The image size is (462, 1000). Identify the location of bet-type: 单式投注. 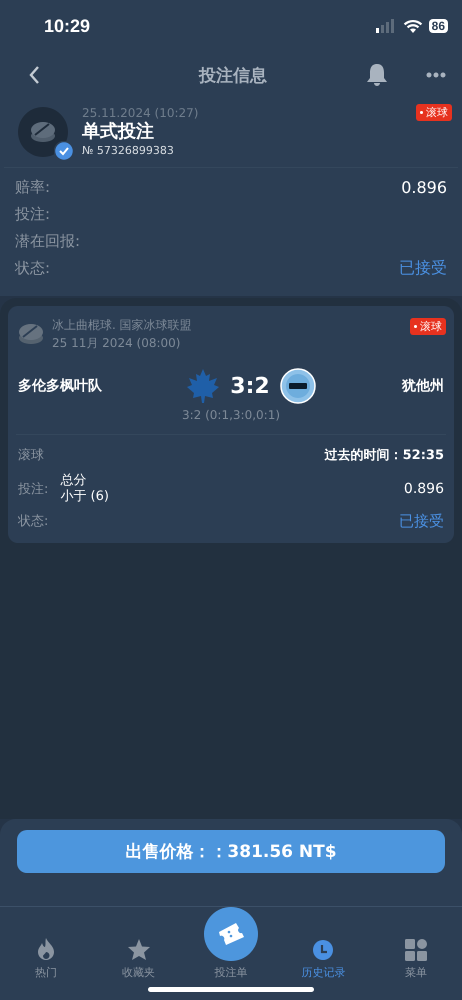
(118, 132).